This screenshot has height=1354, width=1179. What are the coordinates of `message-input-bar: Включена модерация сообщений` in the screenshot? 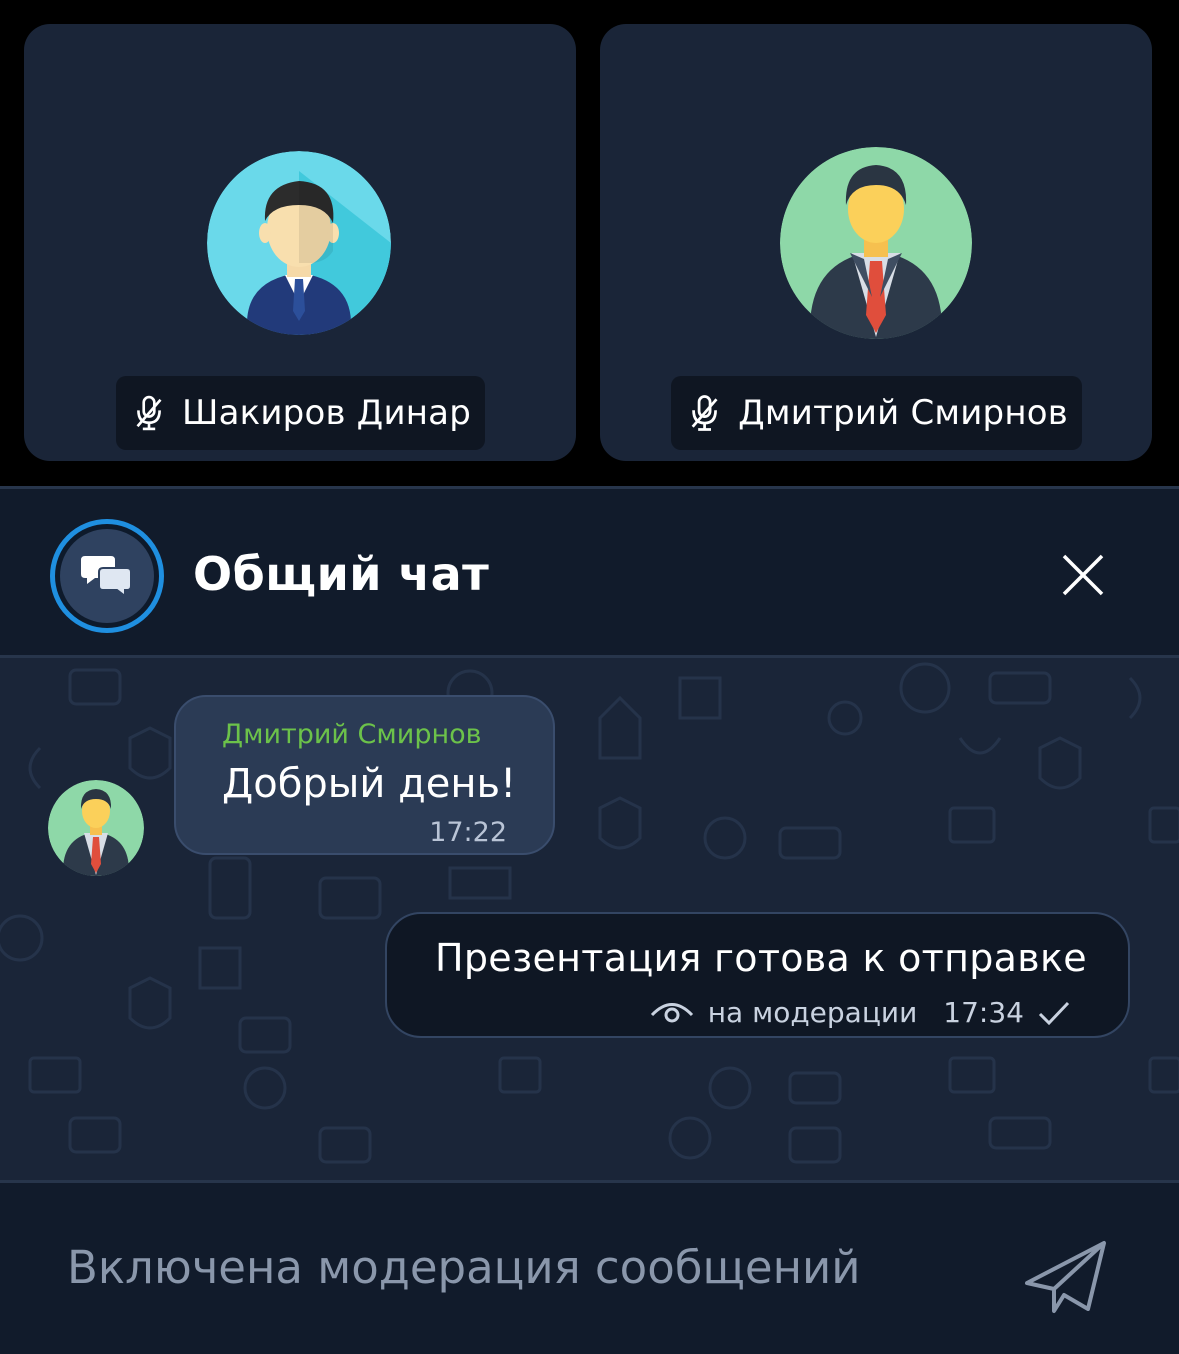 It's located at (589, 1267).